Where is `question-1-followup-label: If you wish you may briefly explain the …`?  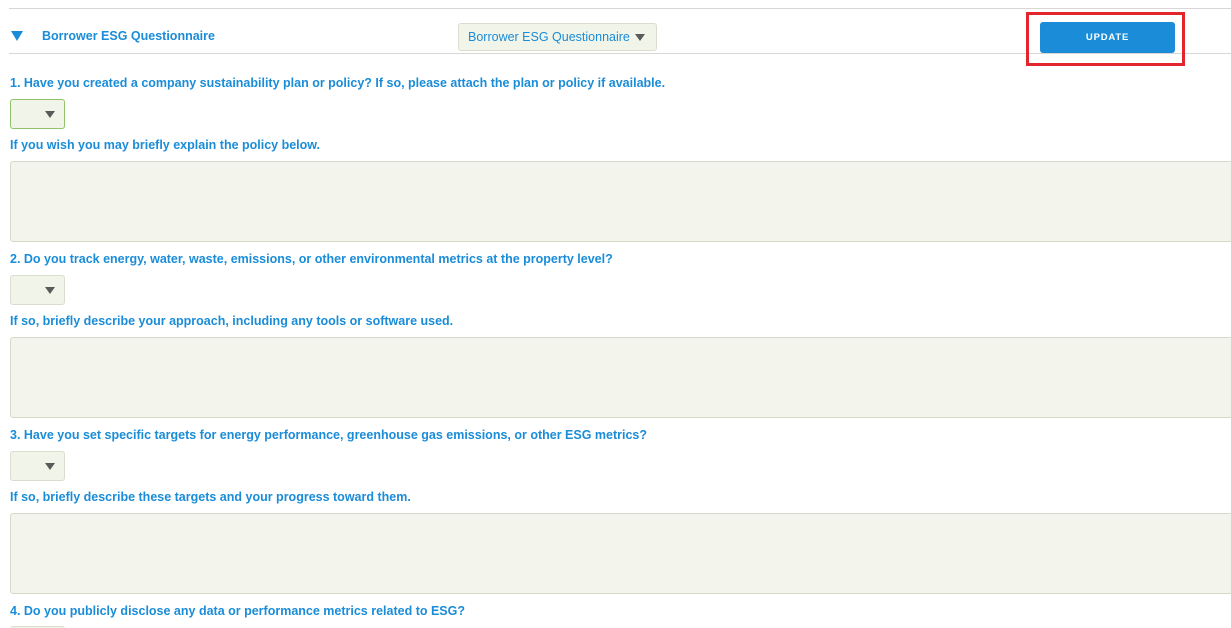 question-1-followup-label: If you wish you may briefly explain the … is located at coordinates (165, 145).